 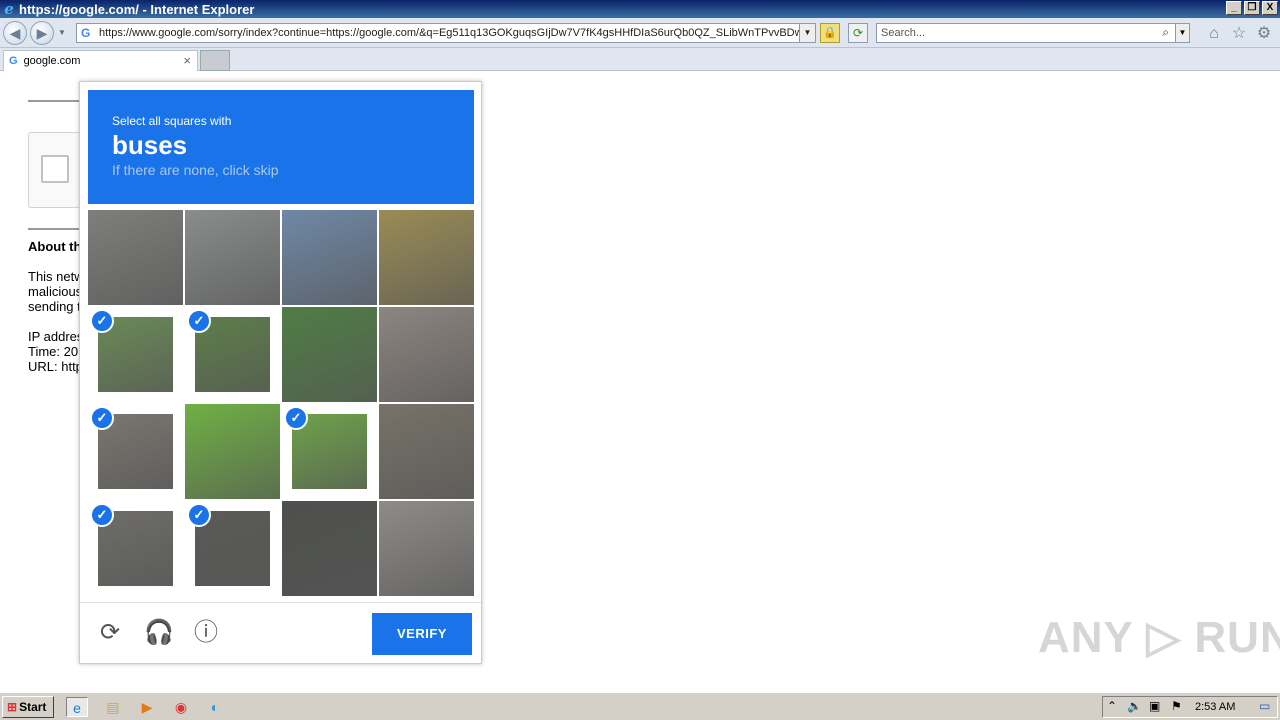 I want to click on info-line: URL: http, so click(x=55, y=366).